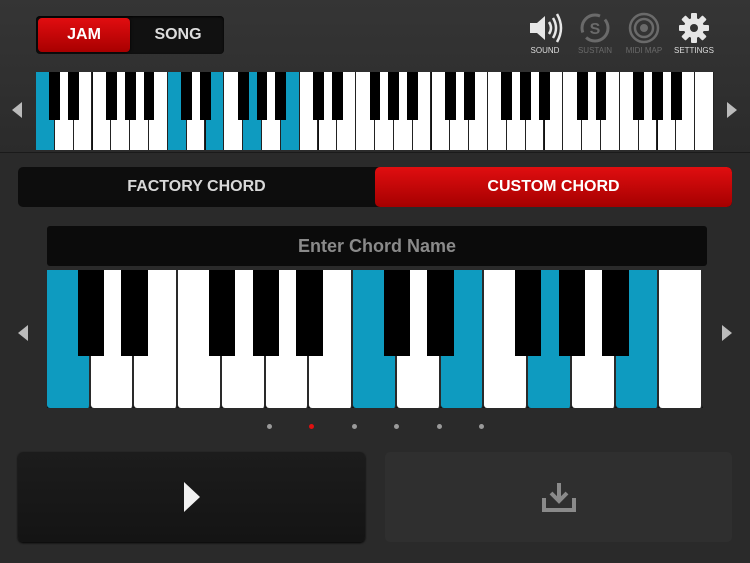  I want to click on jam-mode-button: JAM, so click(84, 35).